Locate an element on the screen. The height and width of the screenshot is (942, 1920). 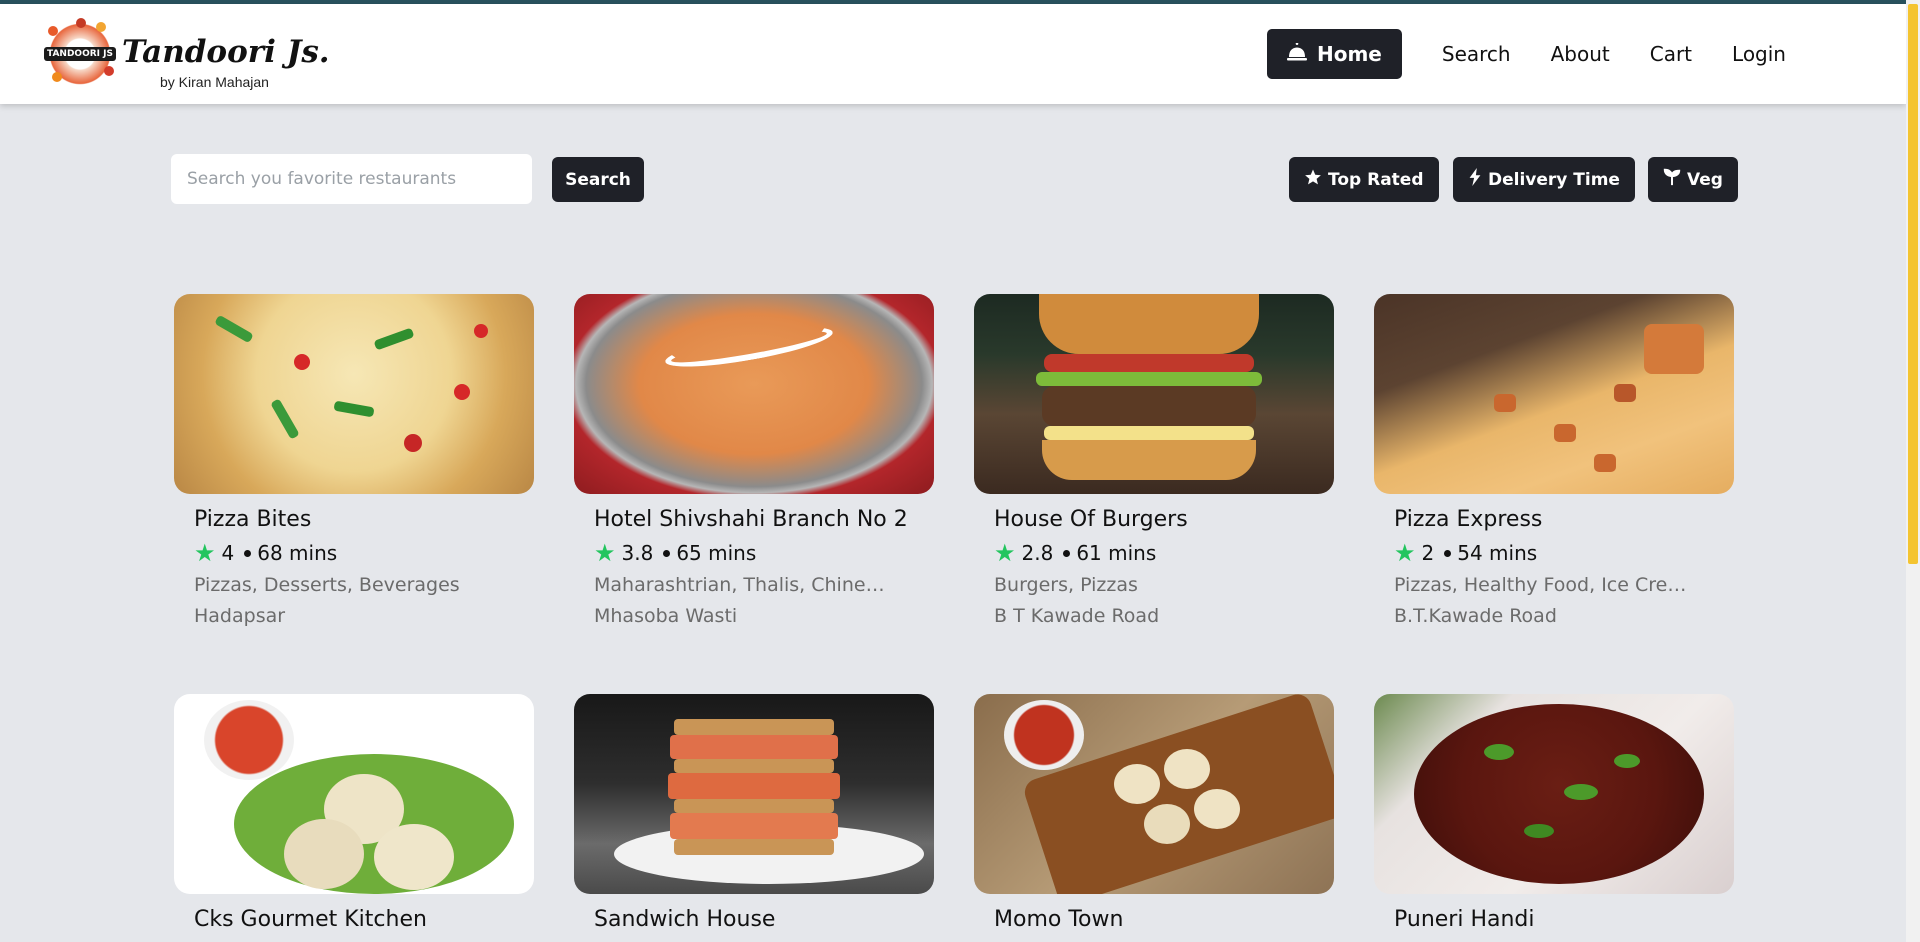
restaurant-name: Puneri Handi is located at coordinates (1464, 919).